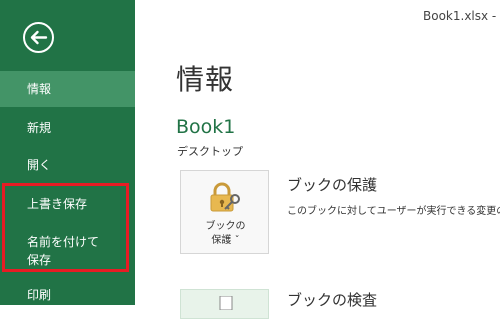 The height and width of the screenshot is (319, 500). Describe the element at coordinates (67, 165) in the screenshot. I see `sidebar-item-open: 開く` at that location.